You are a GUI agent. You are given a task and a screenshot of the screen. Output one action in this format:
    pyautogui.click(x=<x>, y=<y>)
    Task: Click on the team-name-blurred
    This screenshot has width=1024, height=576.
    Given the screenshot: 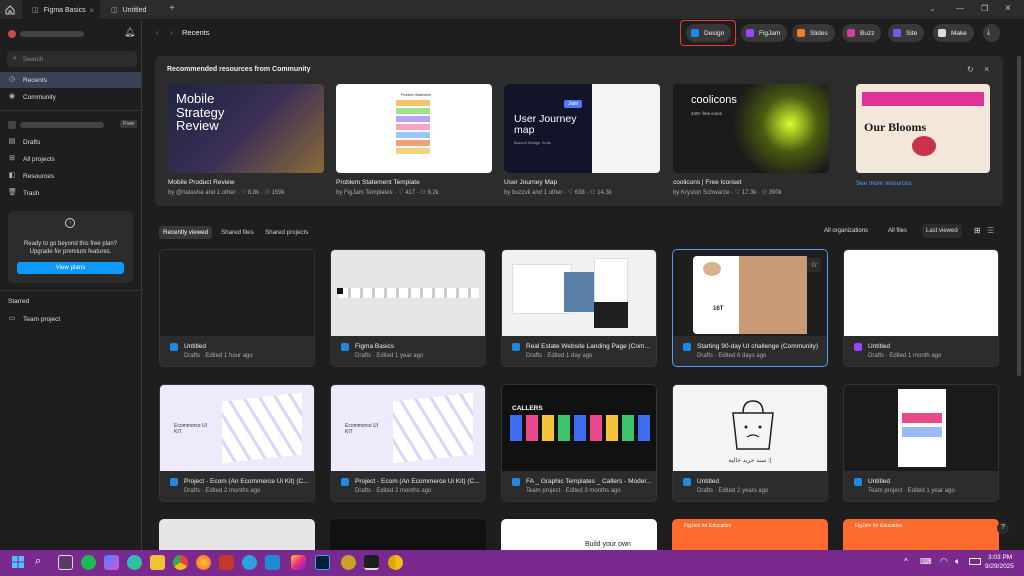 What is the action you would take?
    pyautogui.click(x=62, y=125)
    